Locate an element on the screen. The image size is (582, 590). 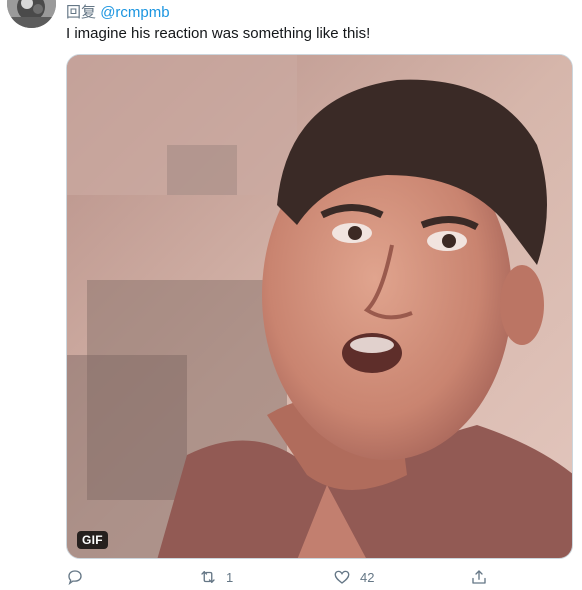
retweet-button: 1 is located at coordinates (216, 577).